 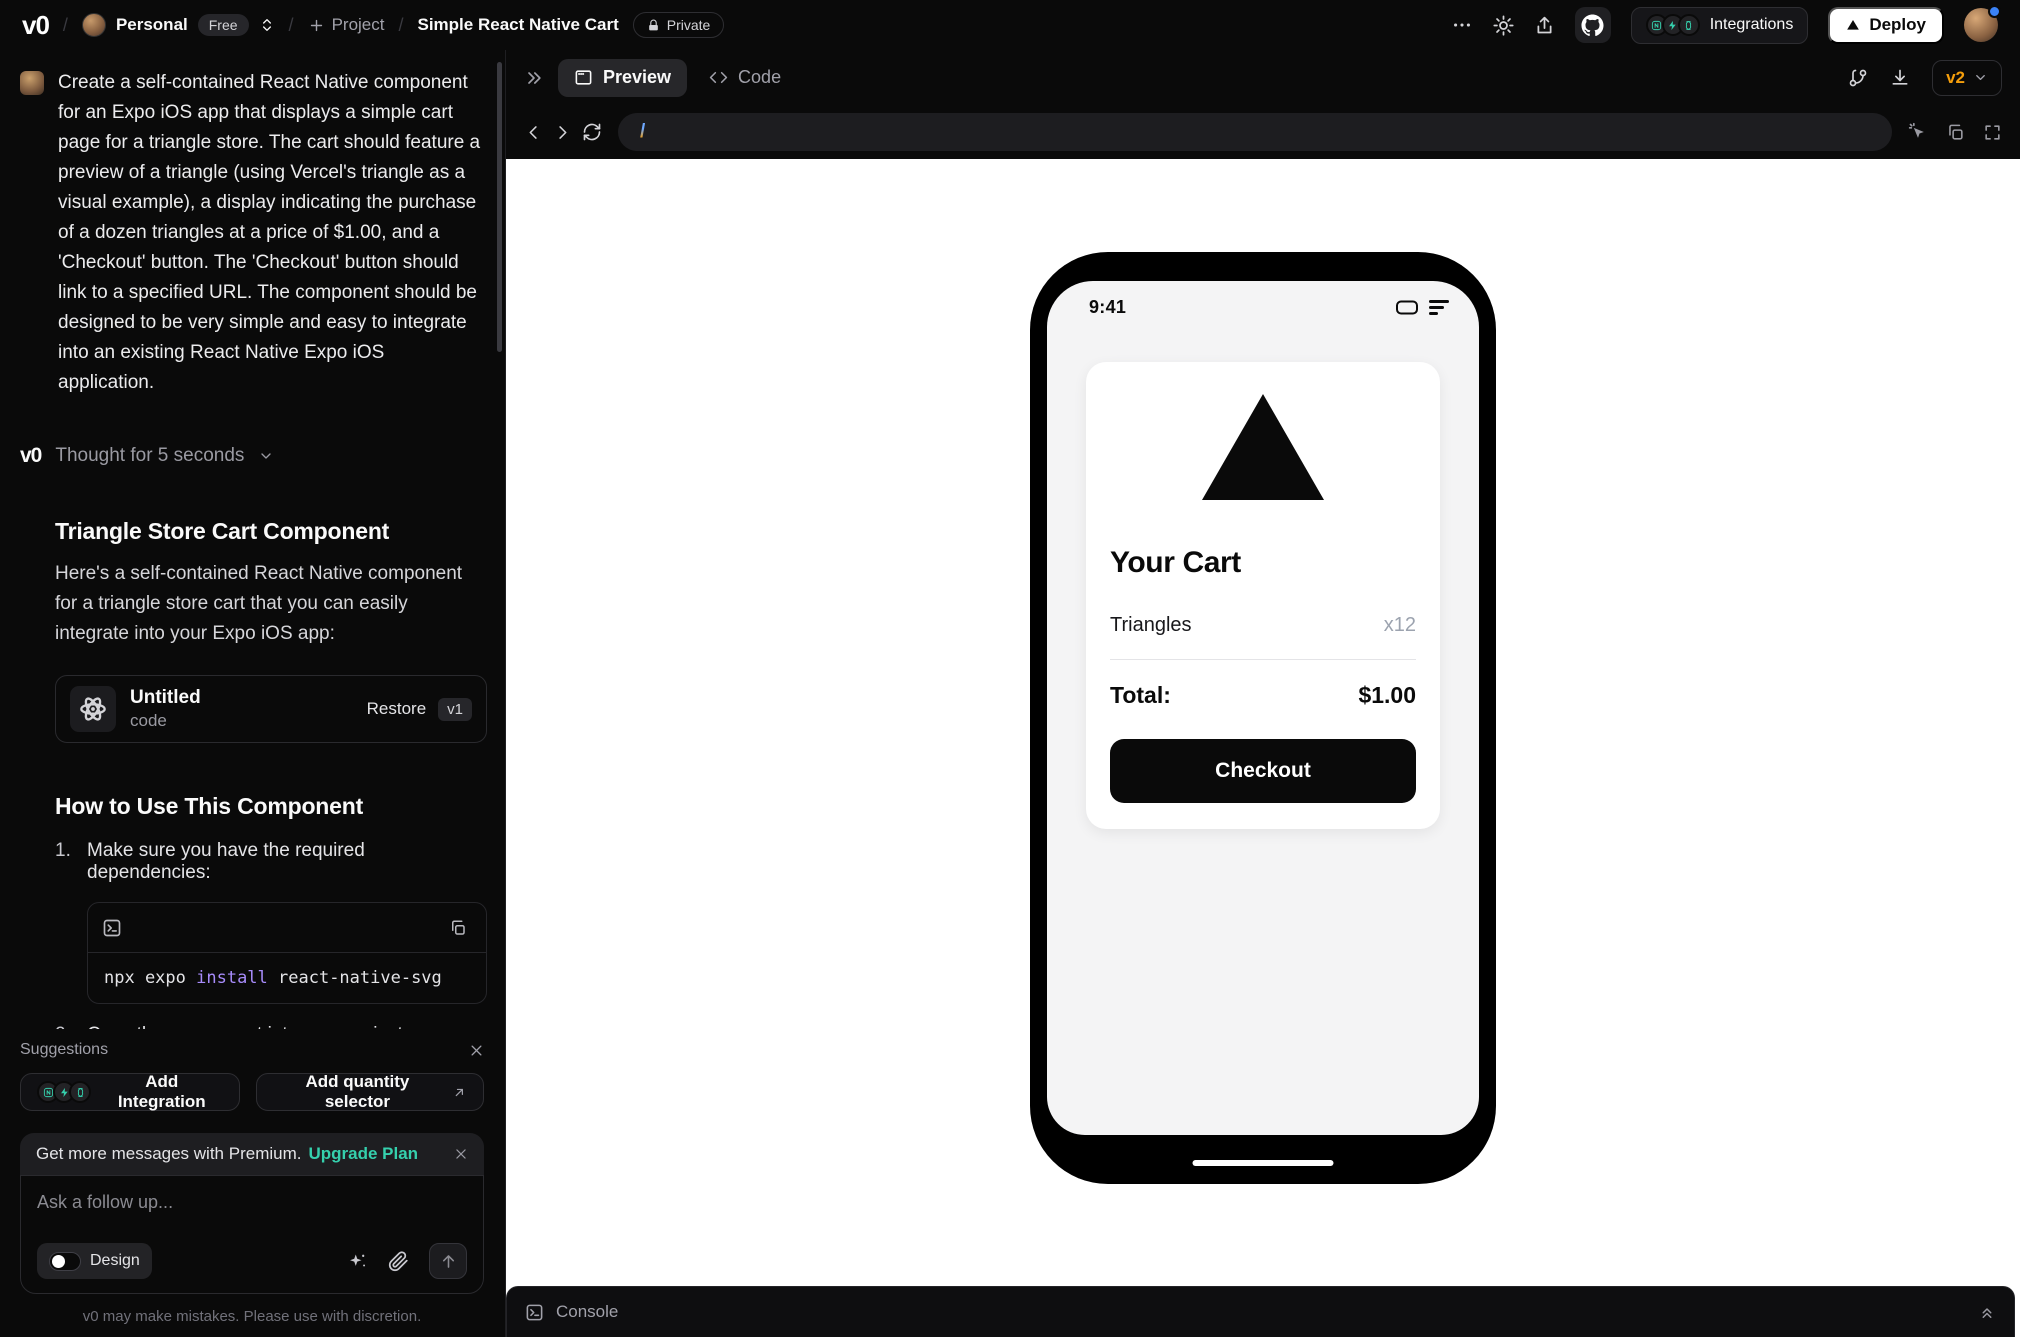 What do you see at coordinates (150, 455) in the screenshot?
I see `thought-label: Thought for 5 seconds` at bounding box center [150, 455].